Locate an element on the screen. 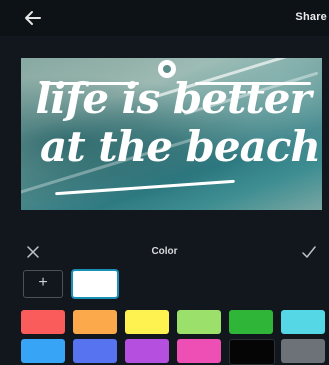  back-arrow-icon is located at coordinates (33, 18).